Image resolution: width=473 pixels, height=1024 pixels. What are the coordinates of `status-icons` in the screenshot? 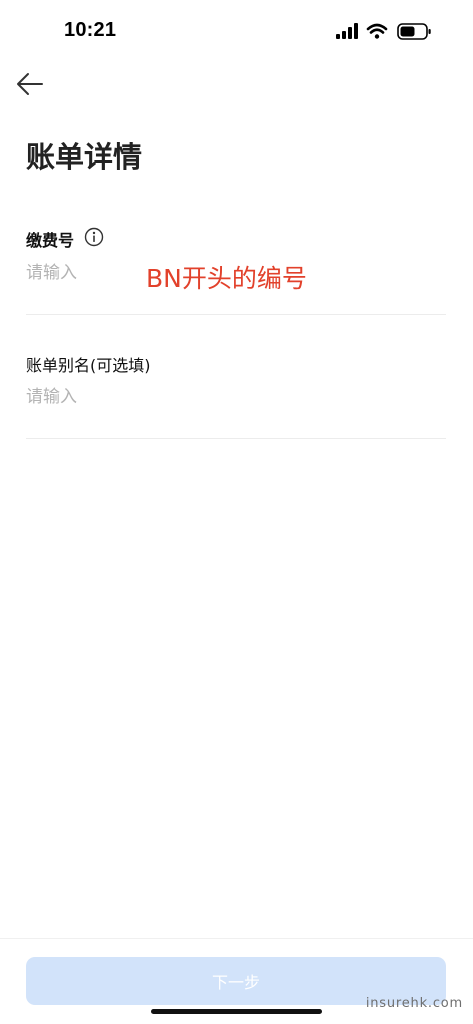 It's located at (383, 31).